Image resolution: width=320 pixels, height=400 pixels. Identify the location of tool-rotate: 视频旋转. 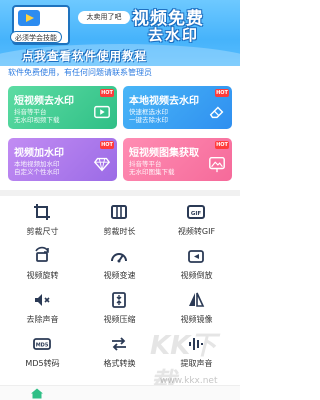
(42, 263).